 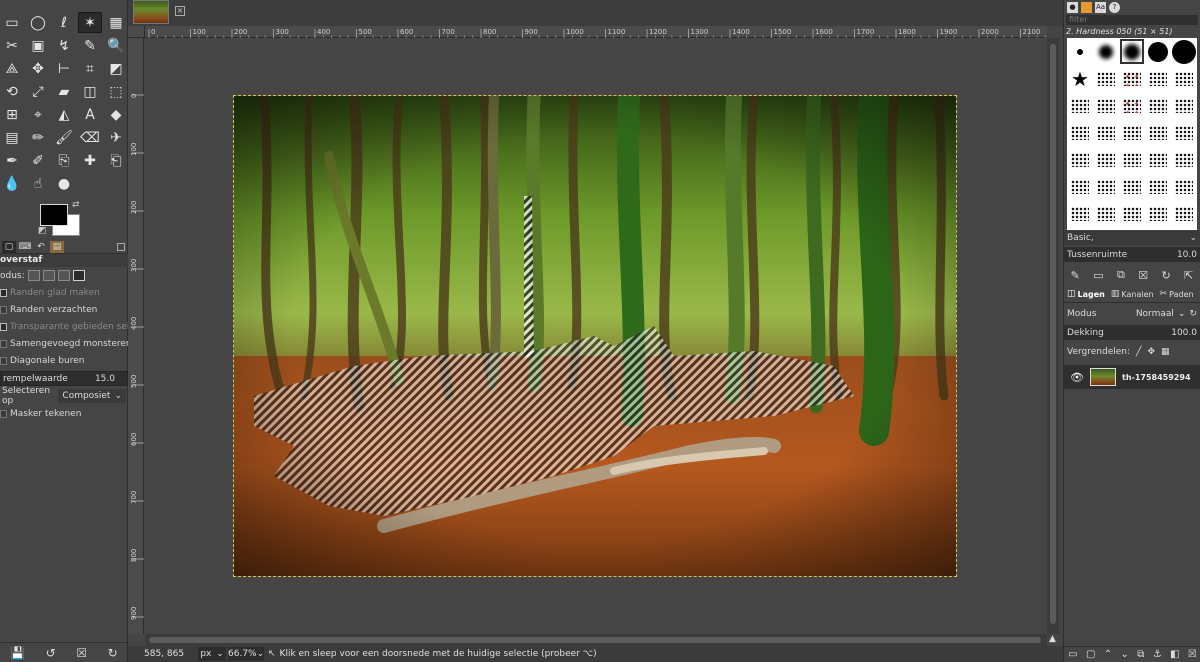 I want to click on spacing-value: 10.0, so click(x=1187, y=255).